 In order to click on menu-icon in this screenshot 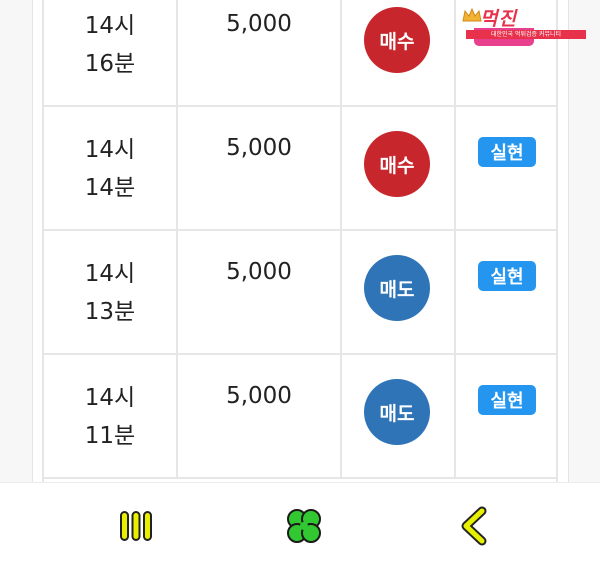, I will do `click(136, 526)`.